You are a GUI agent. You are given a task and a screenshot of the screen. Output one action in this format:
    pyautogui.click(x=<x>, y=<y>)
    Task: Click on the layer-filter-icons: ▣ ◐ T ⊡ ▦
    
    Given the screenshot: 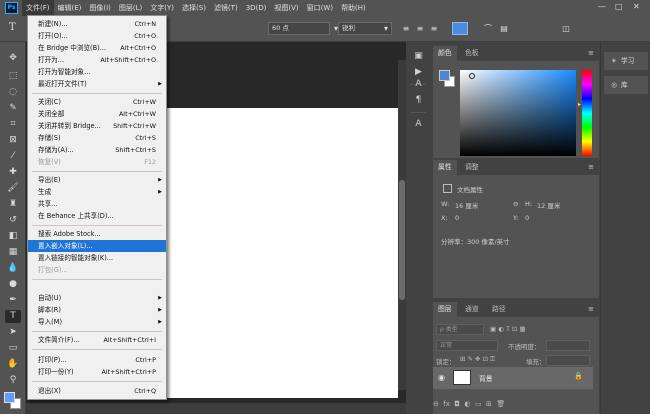 What is the action you would take?
    pyautogui.click(x=508, y=329)
    